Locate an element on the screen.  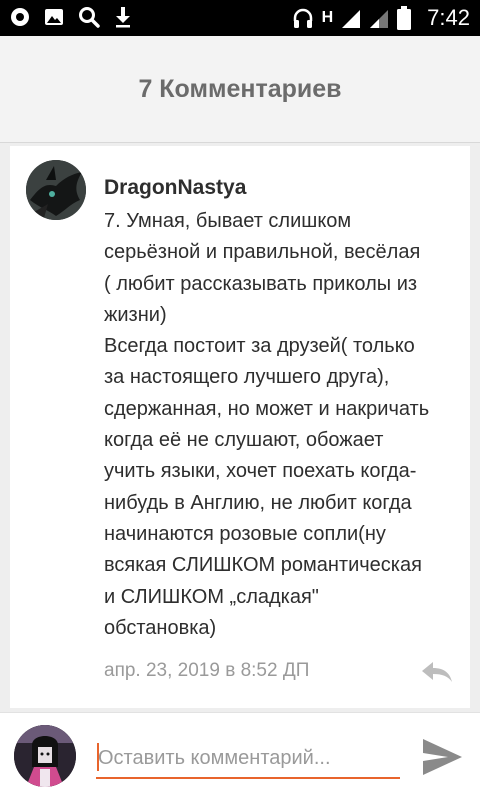
comment-text-line: учить языки, хочет поехать когда- is located at coordinates (260, 471).